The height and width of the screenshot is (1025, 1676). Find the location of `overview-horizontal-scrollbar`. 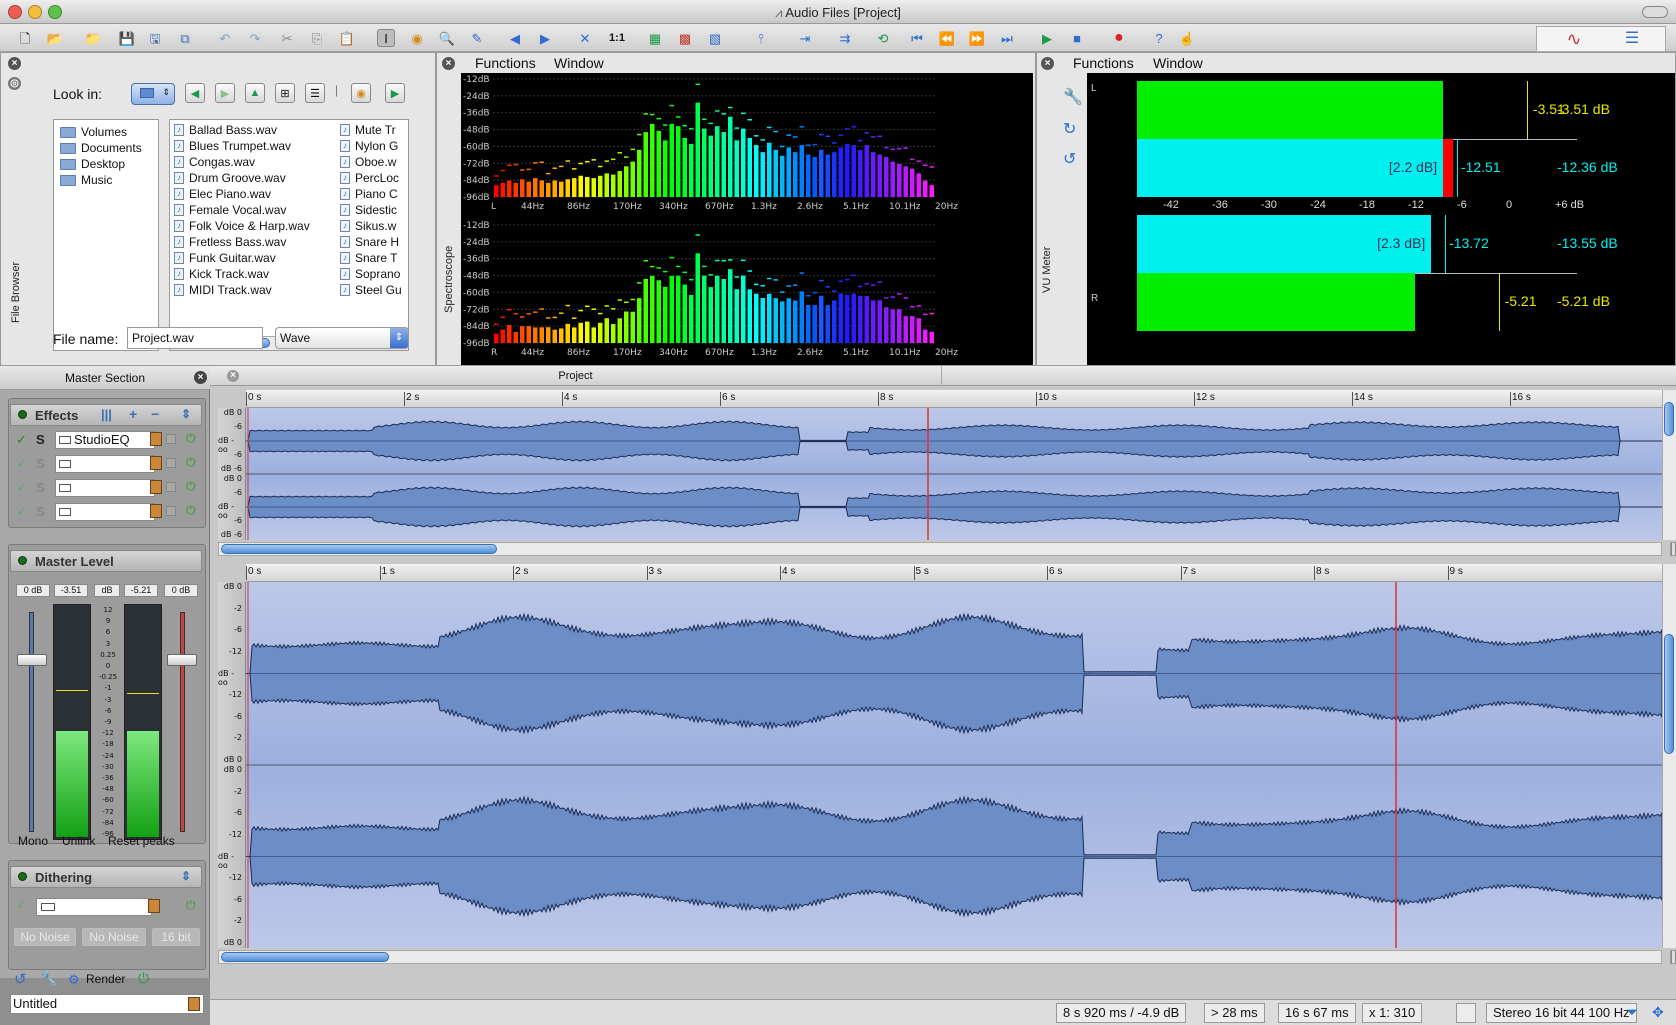

overview-horizontal-scrollbar is located at coordinates (940, 549).